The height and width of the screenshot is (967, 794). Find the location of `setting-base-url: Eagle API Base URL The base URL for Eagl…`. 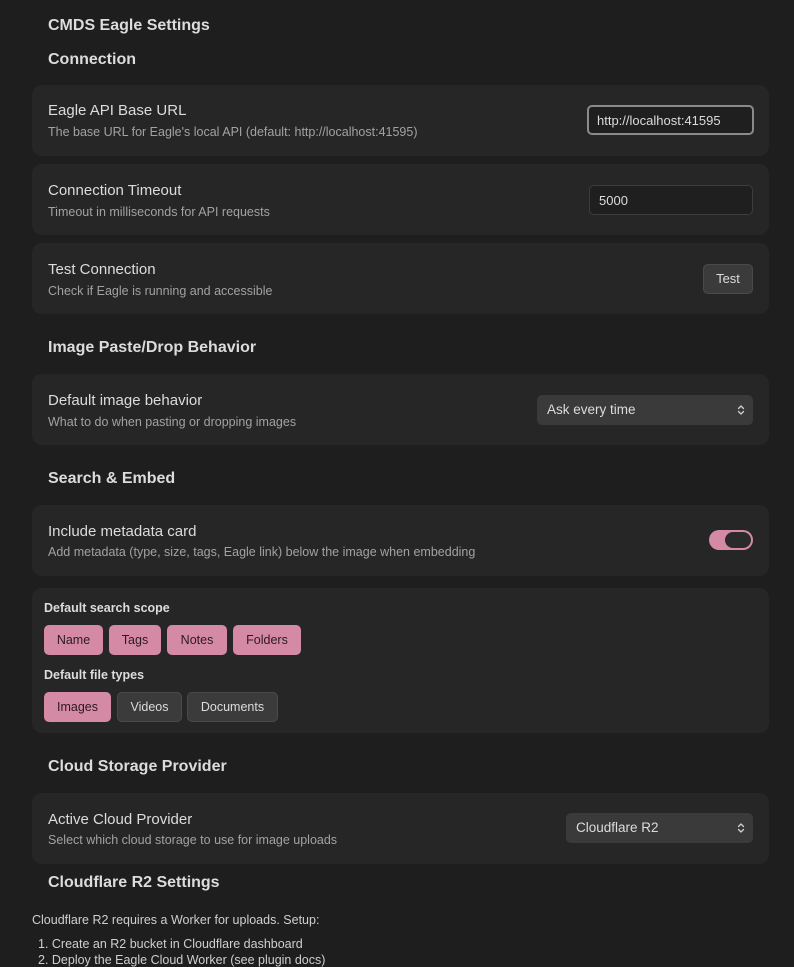

setting-base-url: Eagle API Base URL The base URL for Eagl… is located at coordinates (400, 120).